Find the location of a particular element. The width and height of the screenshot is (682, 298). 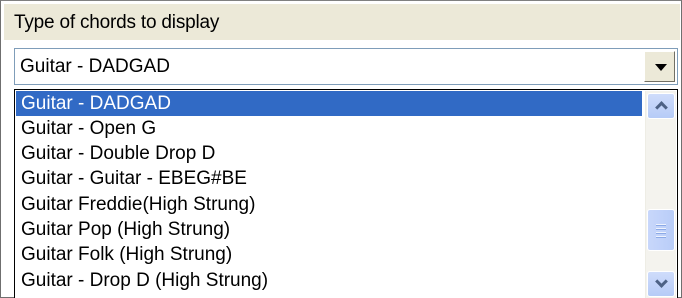

vertical-scrollbar is located at coordinates (660, 194).